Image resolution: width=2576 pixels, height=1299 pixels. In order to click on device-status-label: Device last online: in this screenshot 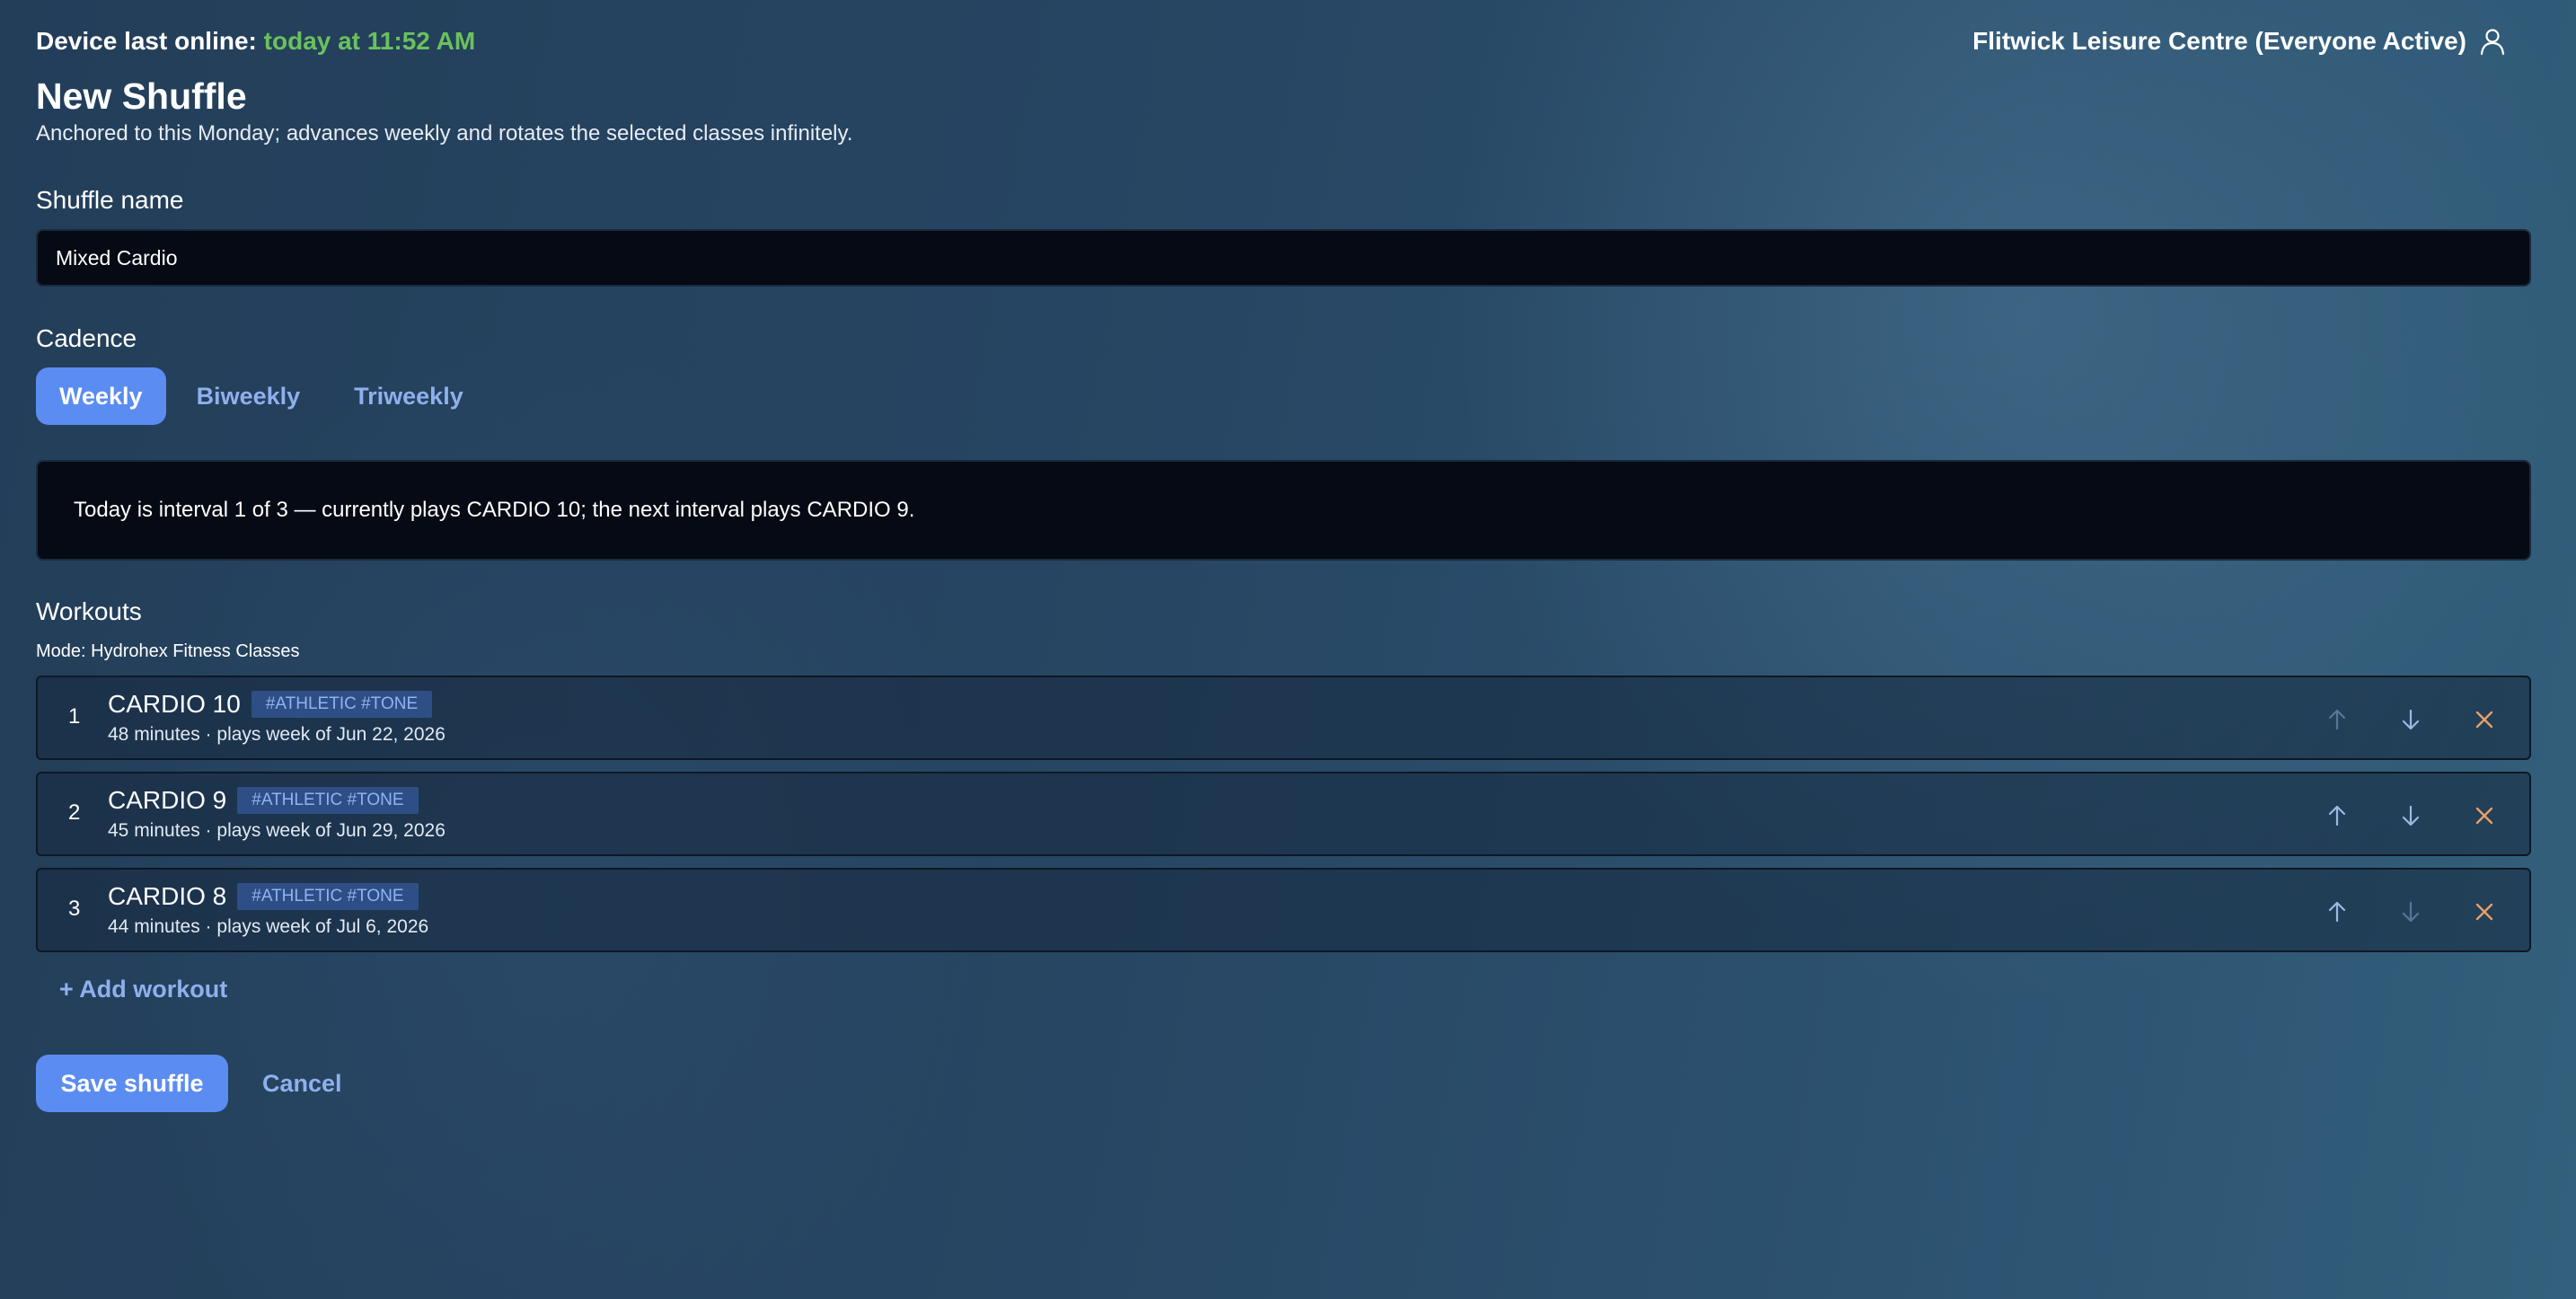, I will do `click(146, 41)`.